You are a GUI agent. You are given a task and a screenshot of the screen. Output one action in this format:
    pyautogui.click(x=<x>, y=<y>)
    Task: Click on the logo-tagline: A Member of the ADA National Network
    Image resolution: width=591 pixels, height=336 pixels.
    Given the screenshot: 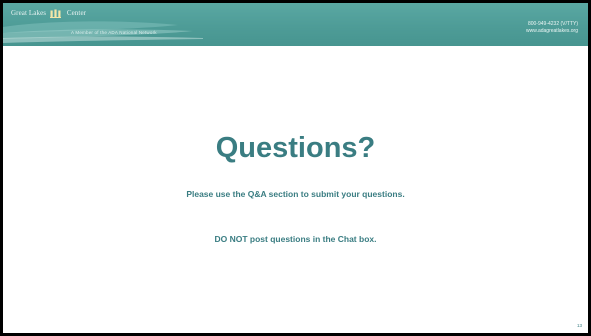 What is the action you would take?
    pyautogui.click(x=114, y=32)
    